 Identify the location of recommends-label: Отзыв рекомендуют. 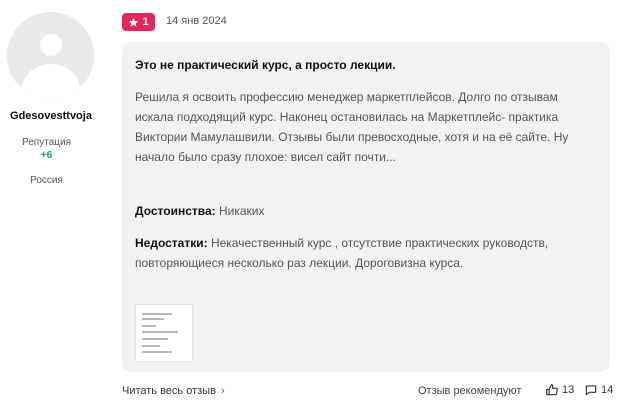
(470, 391).